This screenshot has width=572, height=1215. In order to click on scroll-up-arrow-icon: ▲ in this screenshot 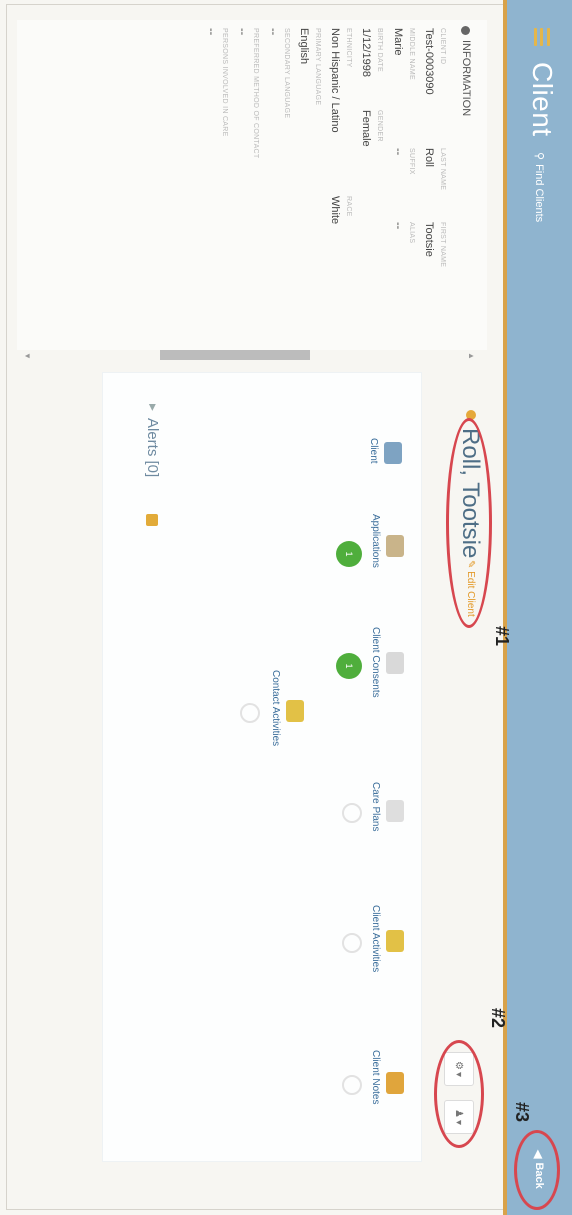, I will do `click(471, 356)`.